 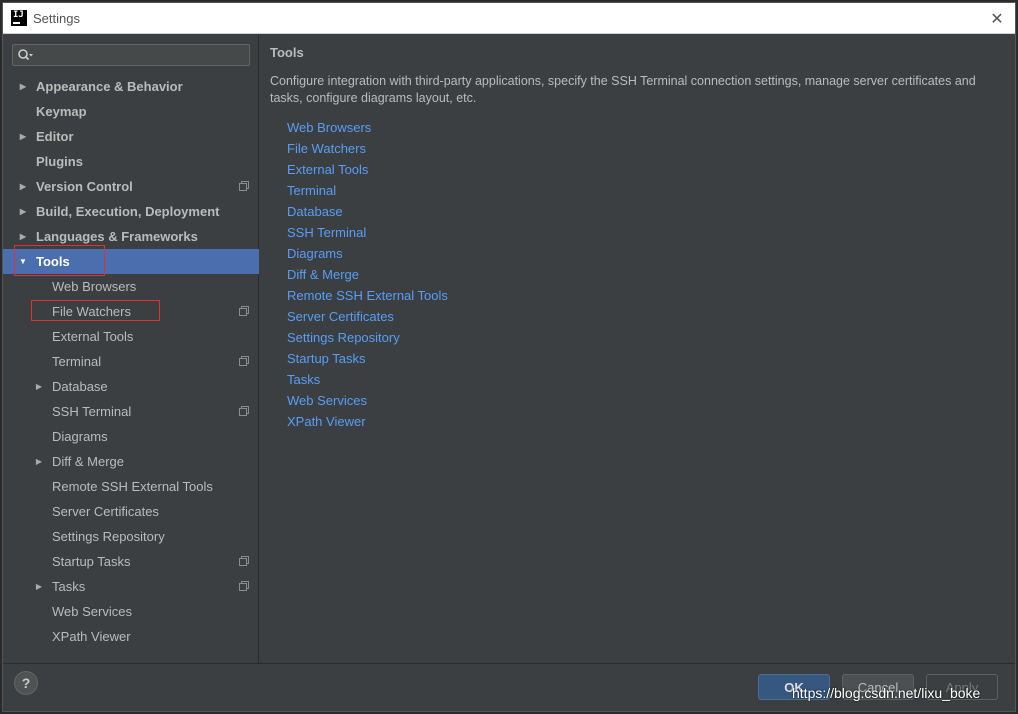 I want to click on link-terminal: Terminal, so click(x=367, y=190).